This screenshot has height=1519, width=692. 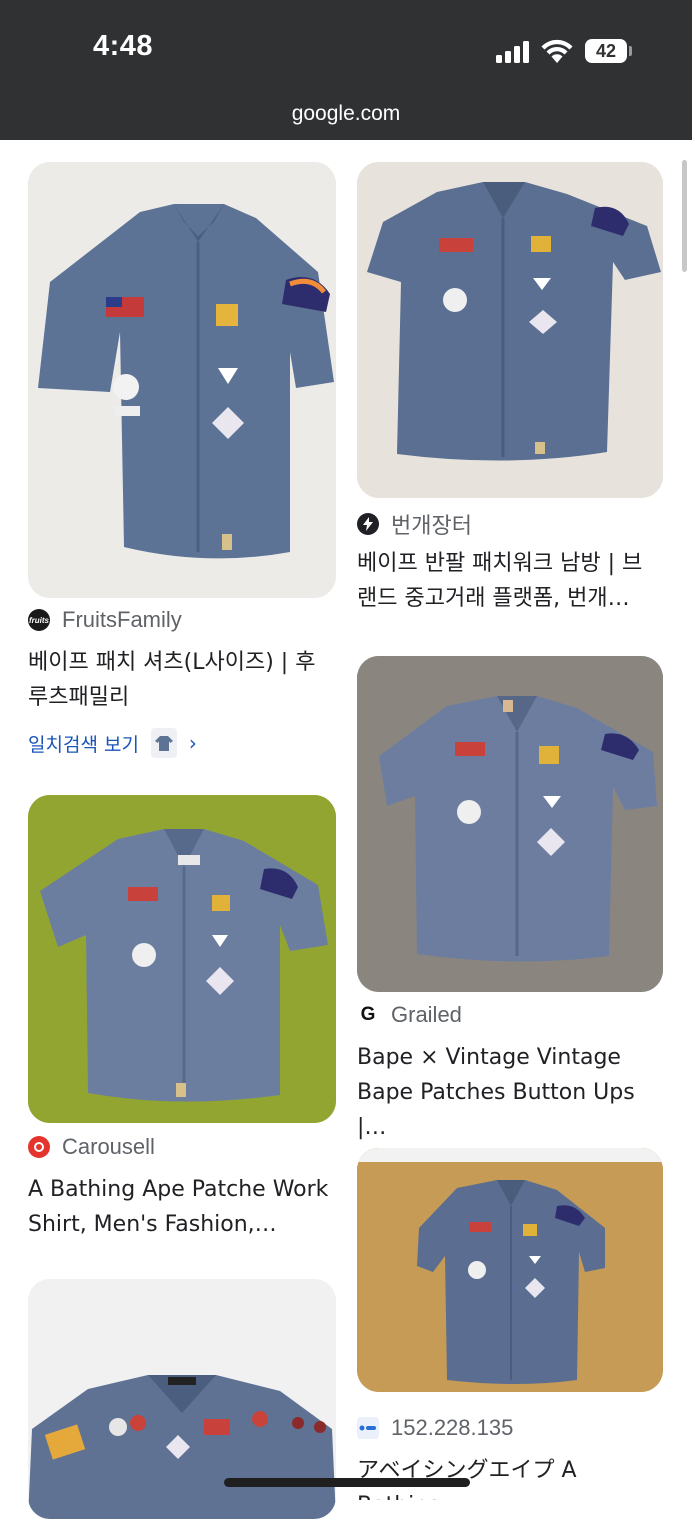 I want to click on site-favicon-icon, so click(x=368, y=1428).